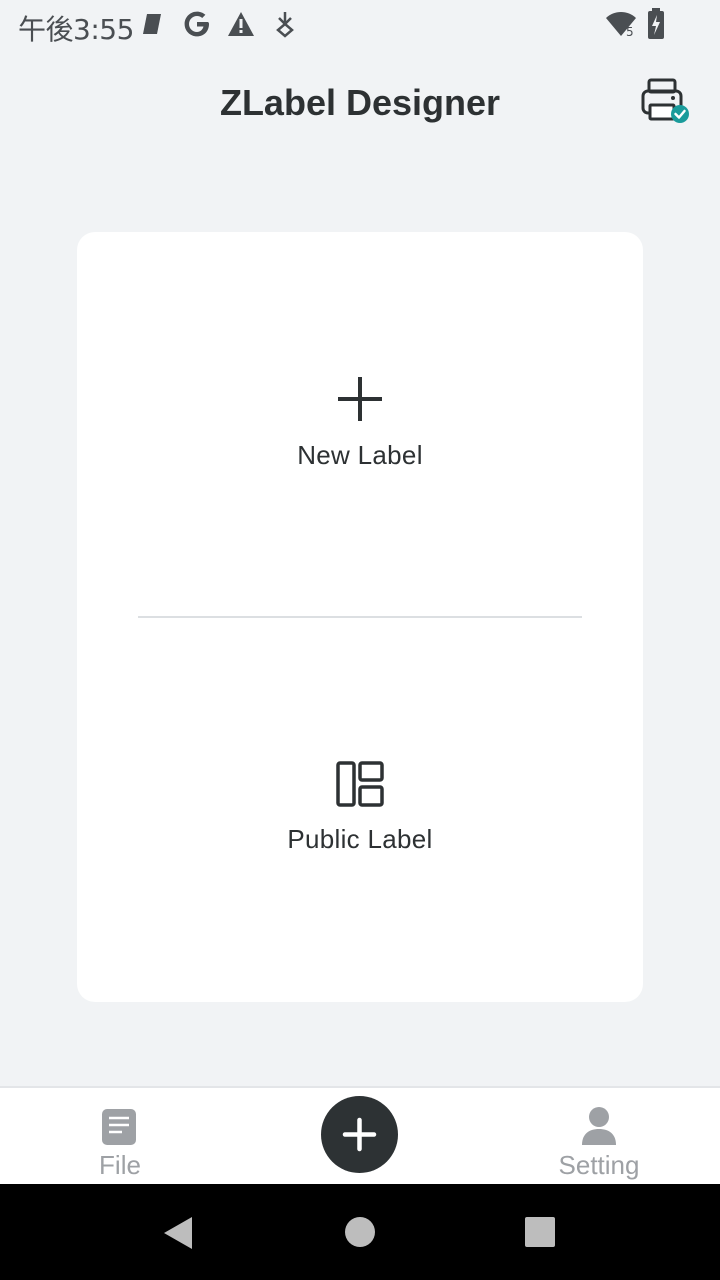  I want to click on alert-icon, so click(241, 26).